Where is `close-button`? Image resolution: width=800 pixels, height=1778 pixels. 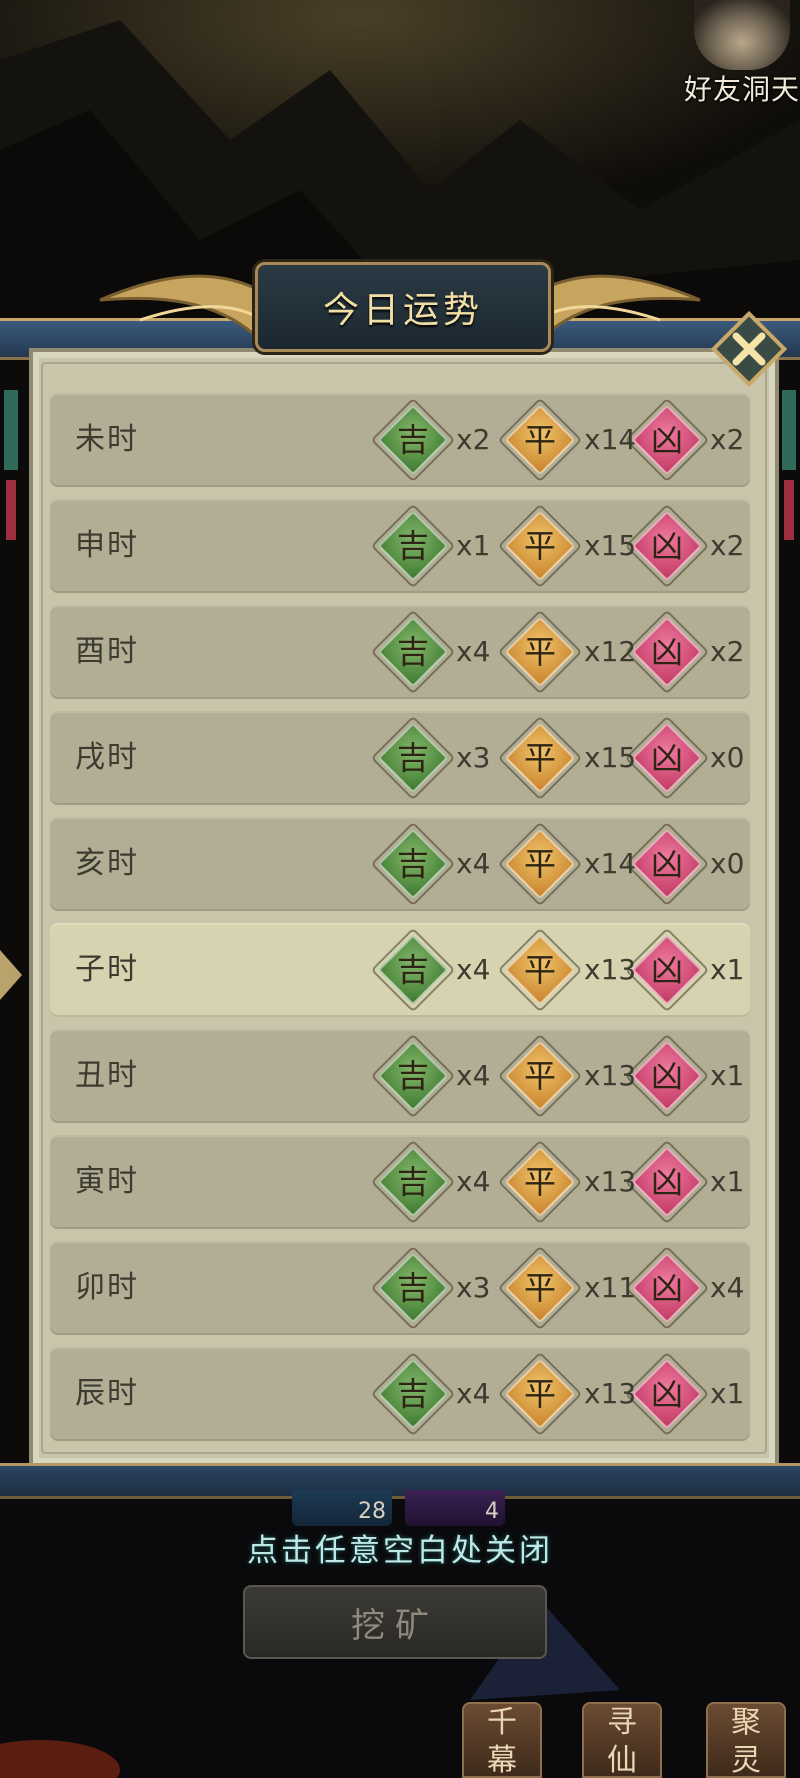 close-button is located at coordinates (749, 349).